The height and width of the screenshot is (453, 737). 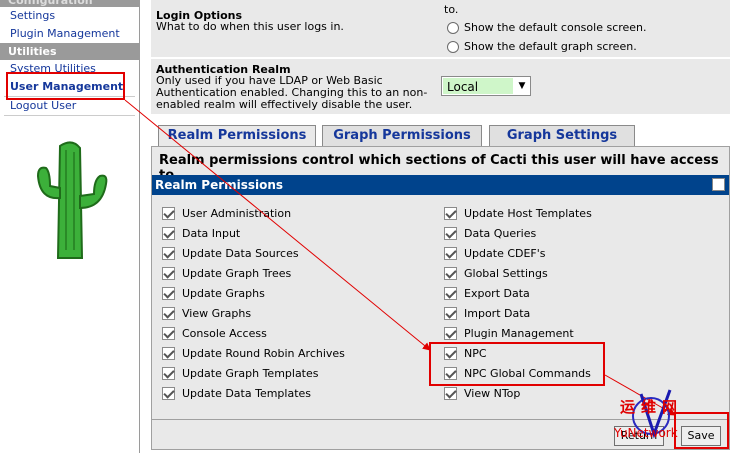 I want to click on permission-item: Plugin Management, so click(x=509, y=333).